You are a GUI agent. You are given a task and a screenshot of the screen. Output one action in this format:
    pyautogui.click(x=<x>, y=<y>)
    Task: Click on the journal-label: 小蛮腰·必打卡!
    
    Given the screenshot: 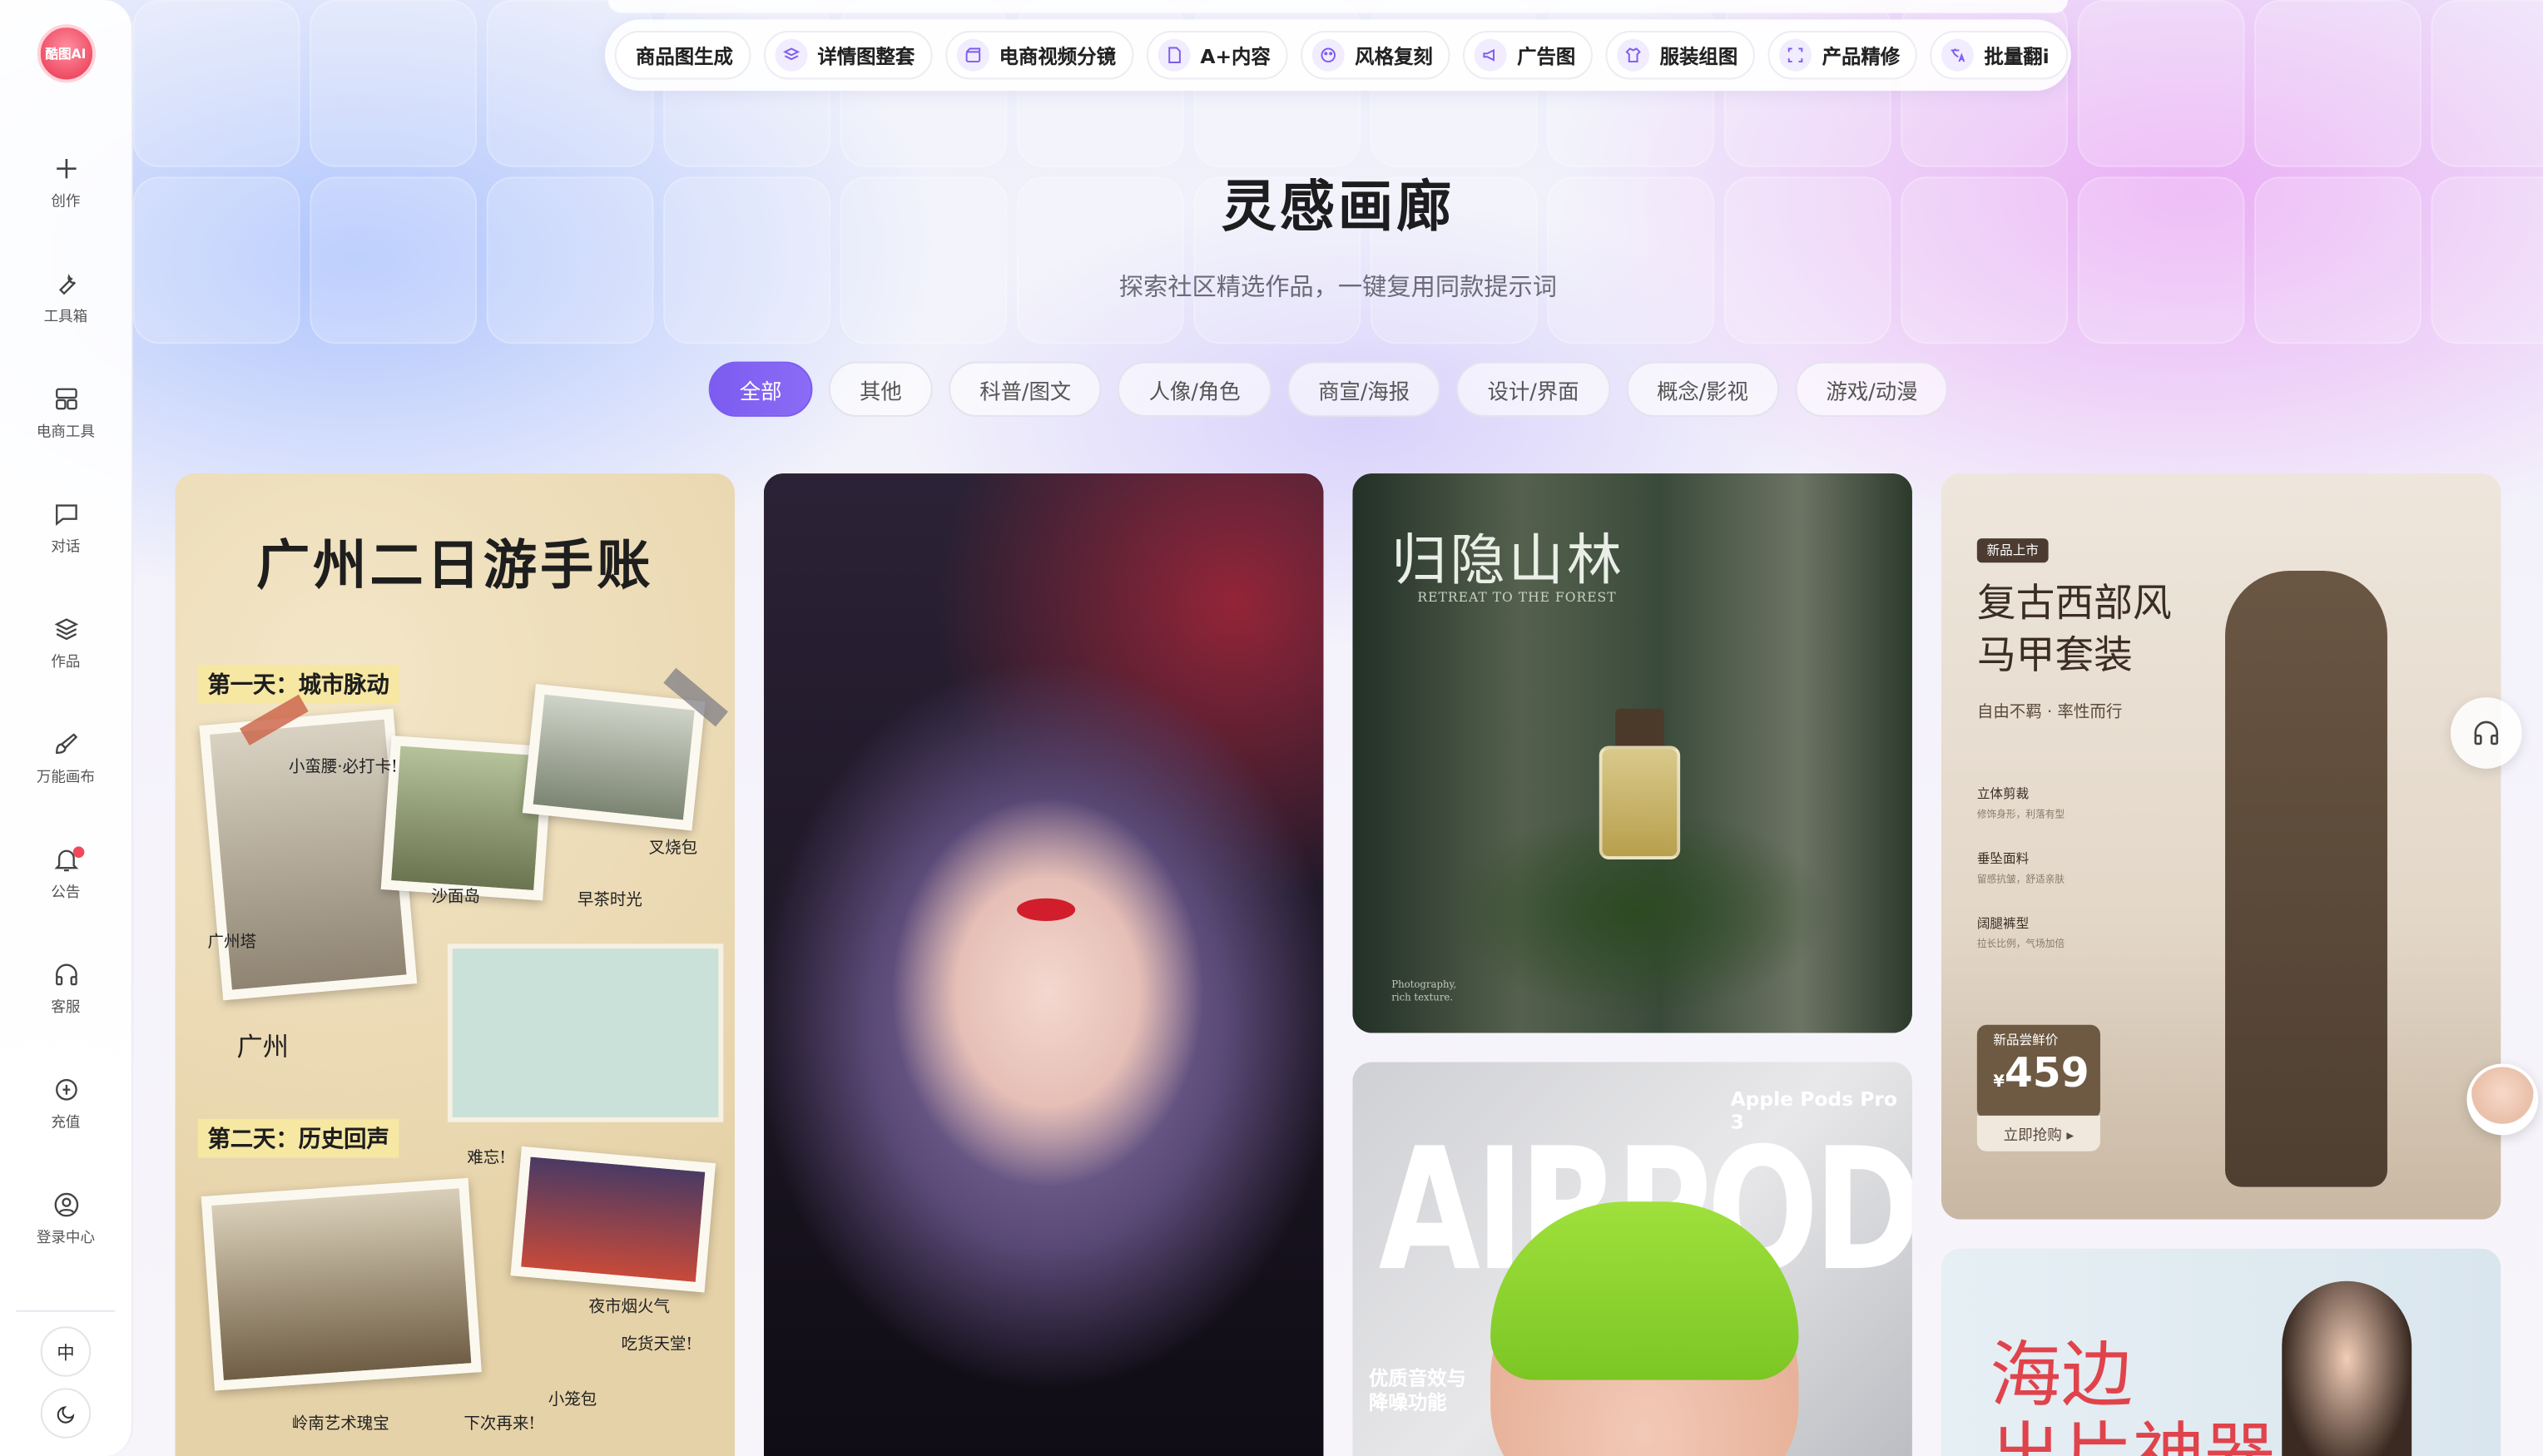 What is the action you would take?
    pyautogui.click(x=343, y=768)
    